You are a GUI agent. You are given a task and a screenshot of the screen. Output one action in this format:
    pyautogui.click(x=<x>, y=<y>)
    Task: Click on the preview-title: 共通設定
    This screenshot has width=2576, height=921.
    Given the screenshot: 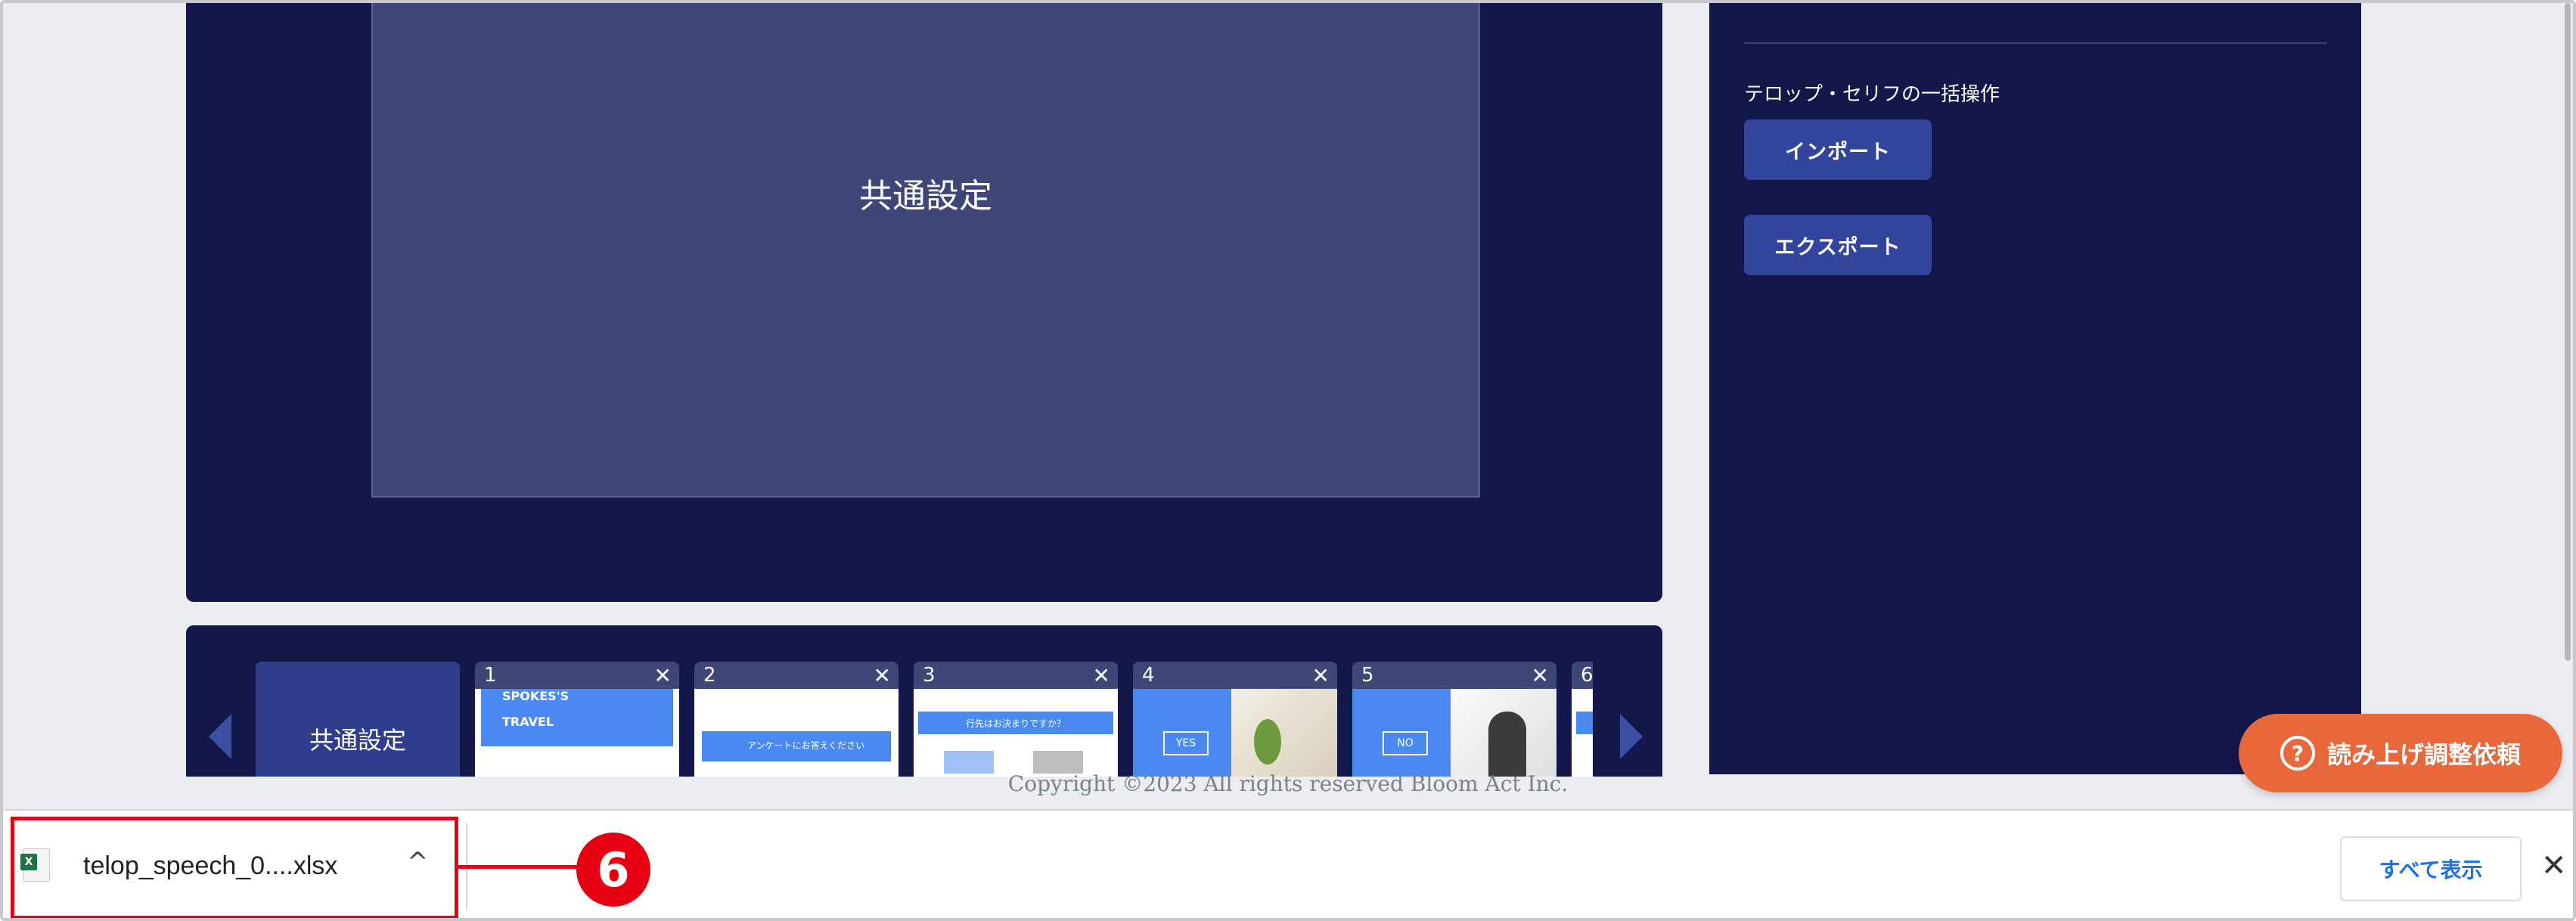 What is the action you would take?
    pyautogui.click(x=925, y=196)
    